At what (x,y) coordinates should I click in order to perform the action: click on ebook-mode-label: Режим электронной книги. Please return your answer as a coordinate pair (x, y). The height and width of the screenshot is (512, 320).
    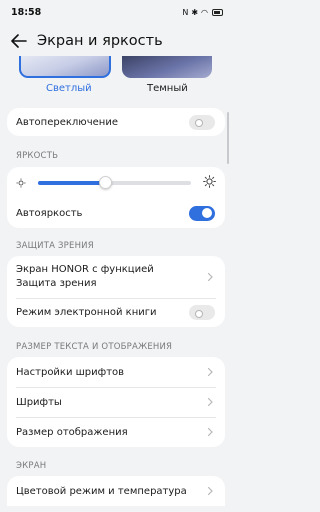
    Looking at the image, I should click on (86, 312).